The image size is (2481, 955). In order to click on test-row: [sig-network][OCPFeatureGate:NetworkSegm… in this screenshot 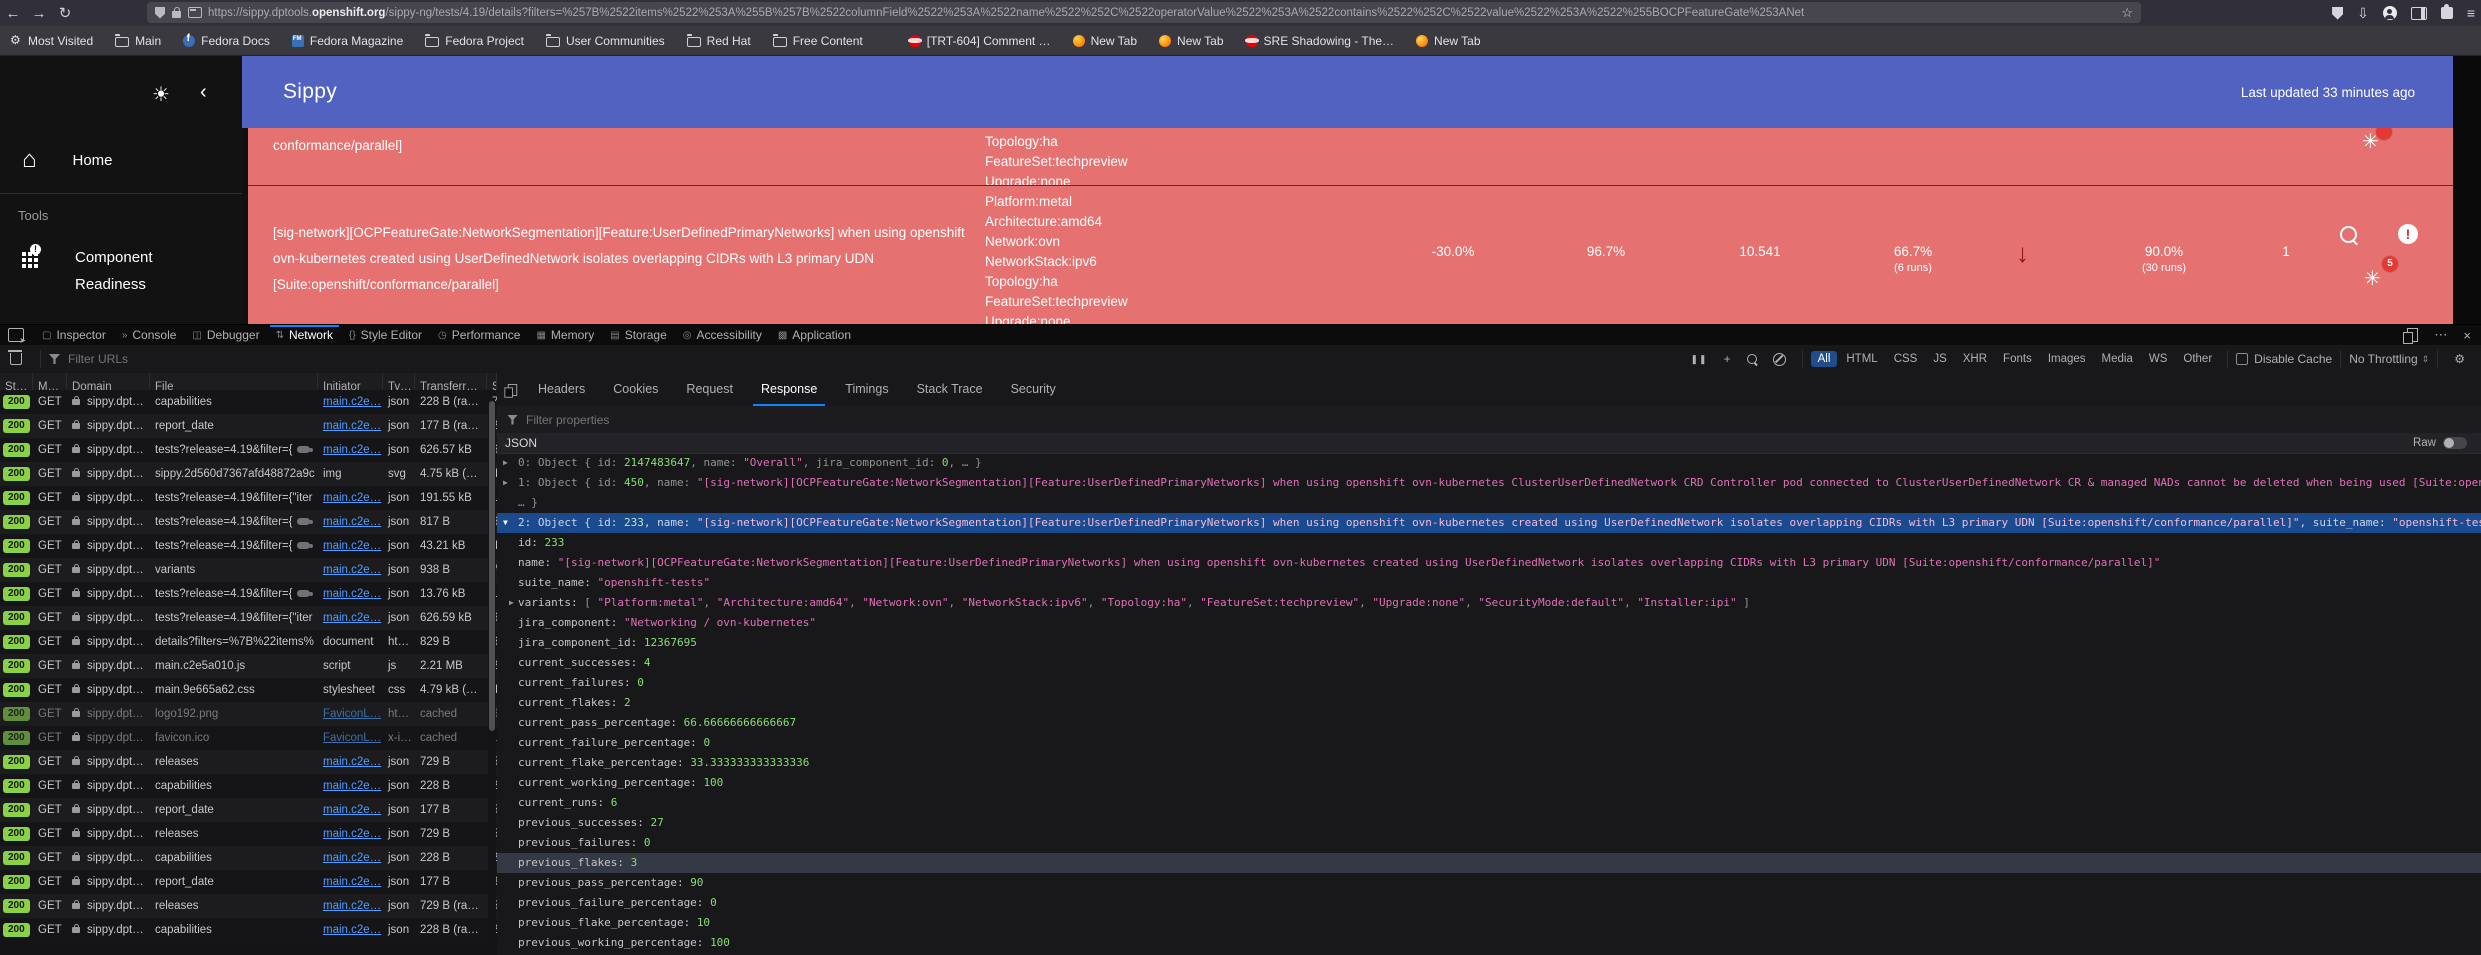, I will do `click(1350, 255)`.